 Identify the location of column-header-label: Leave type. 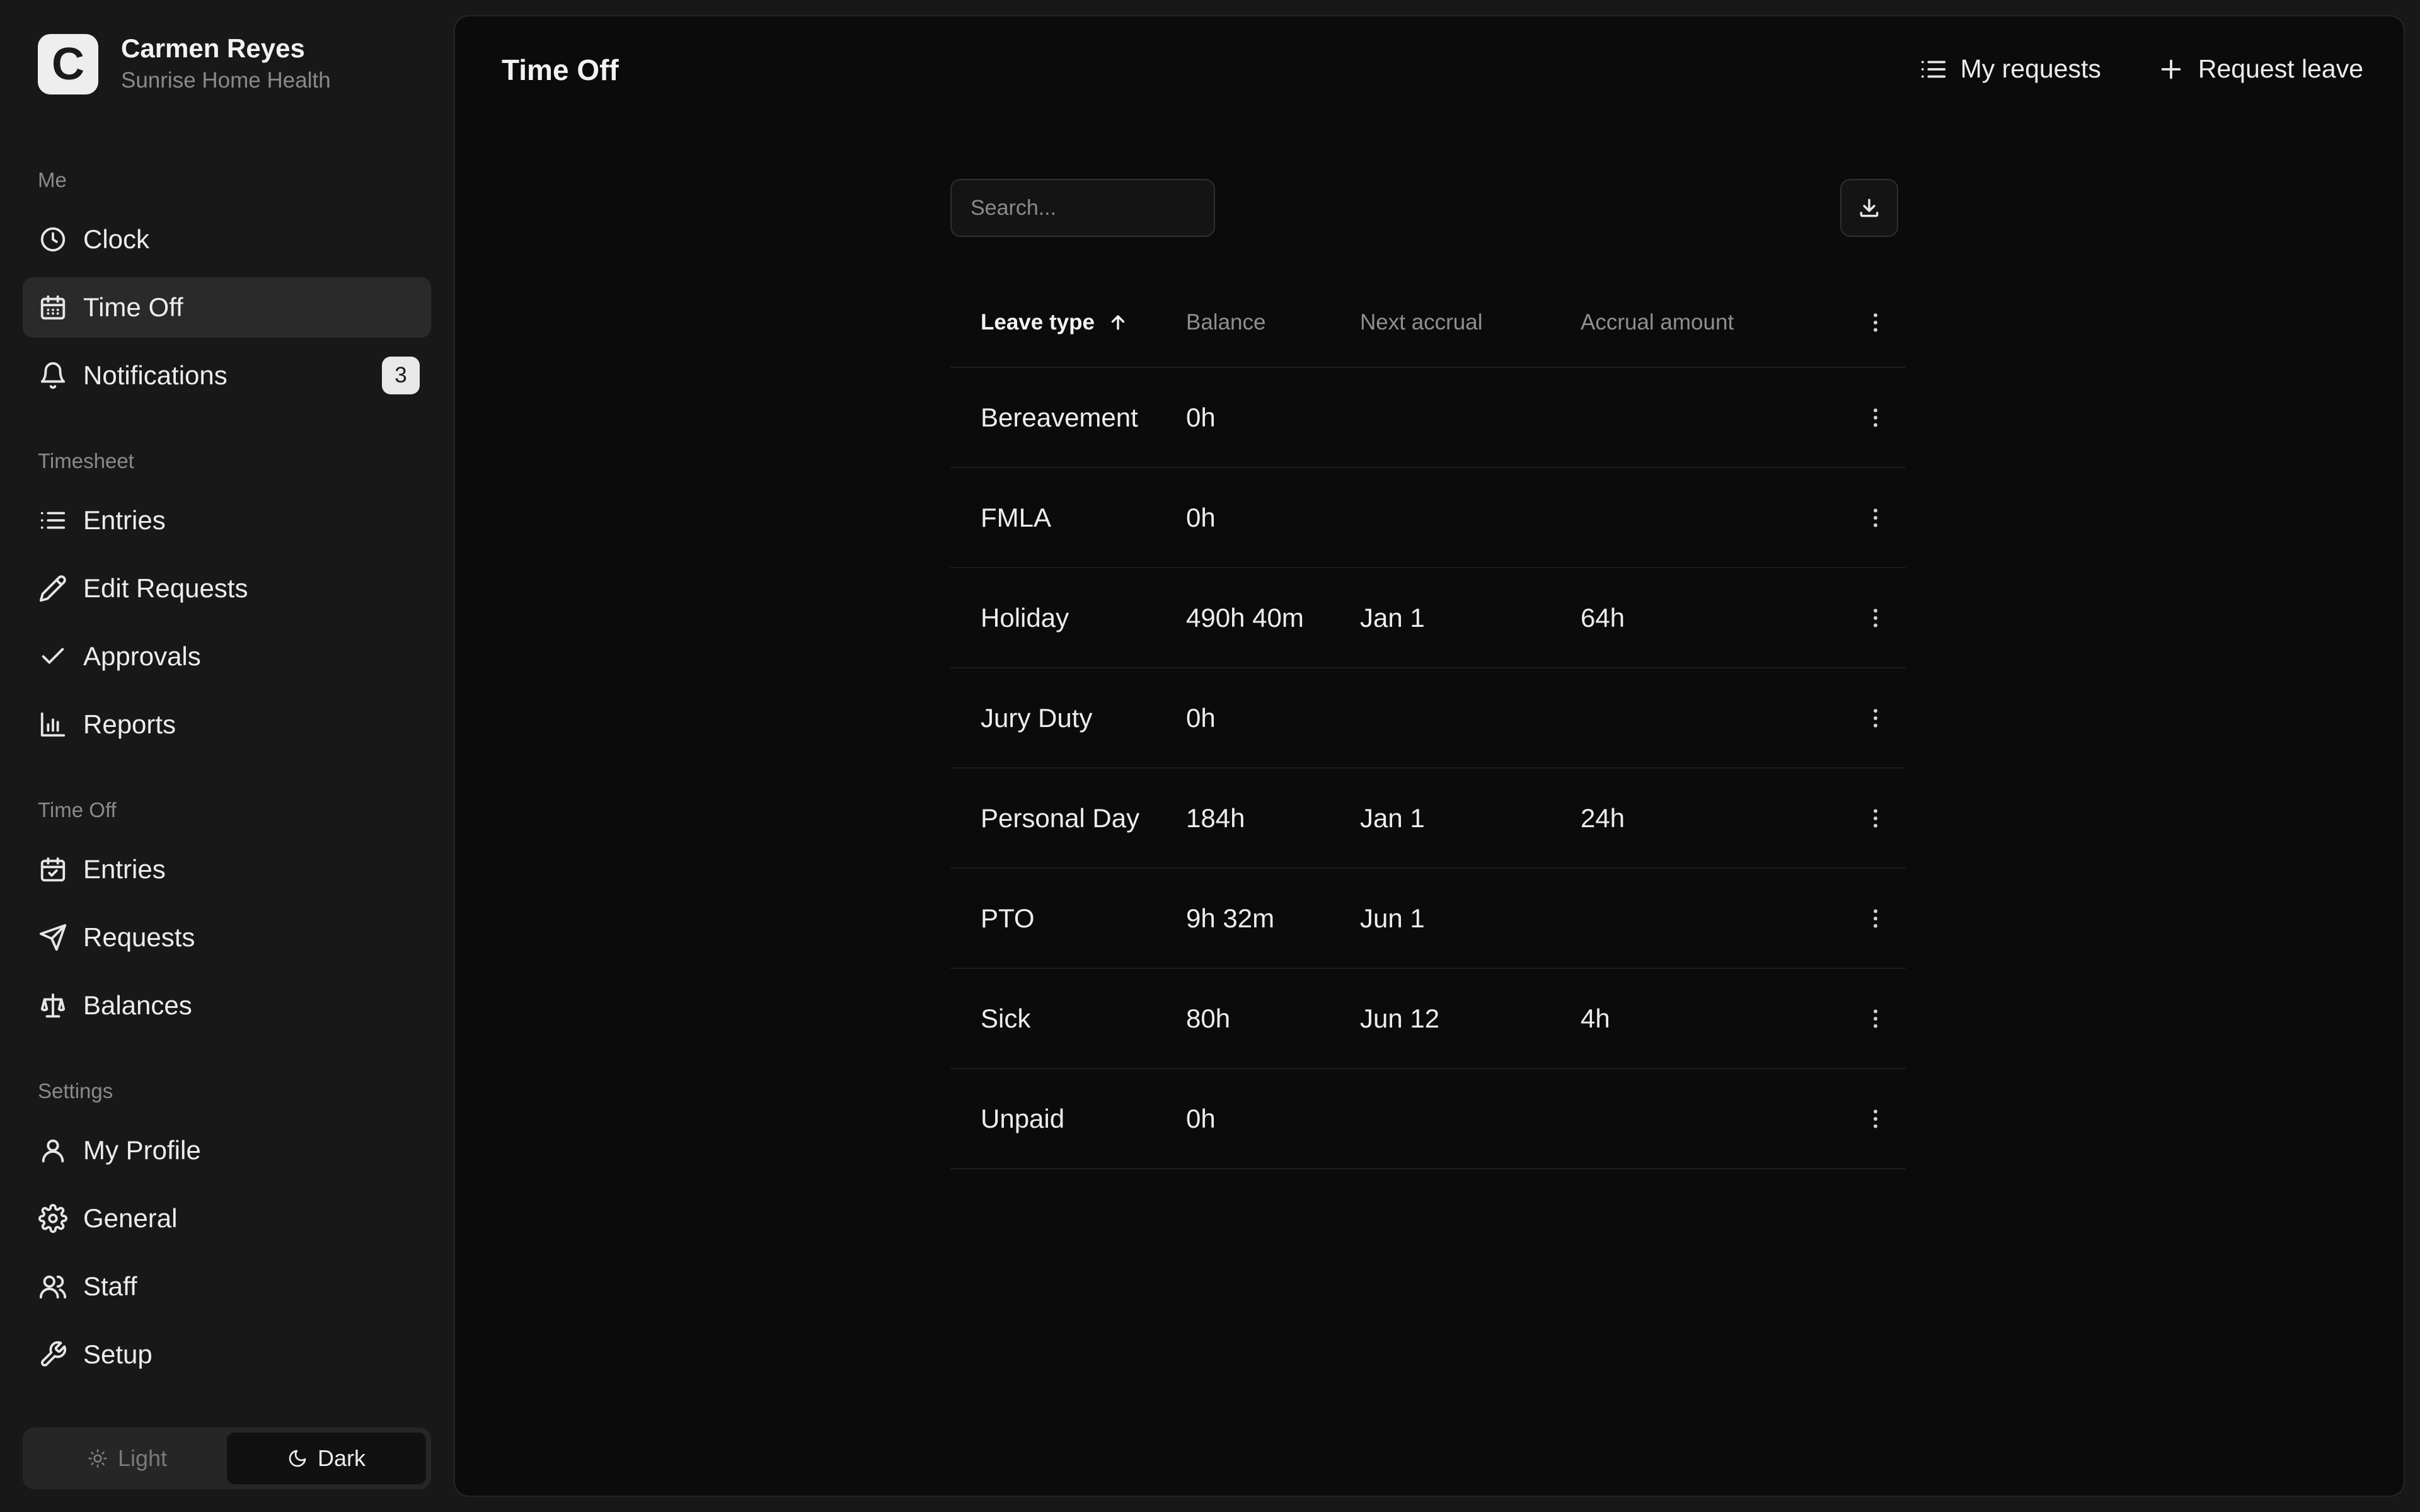
(1038, 322).